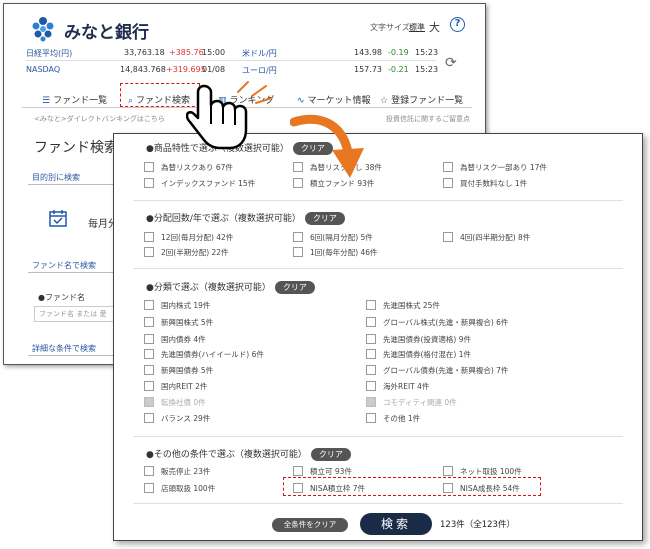  Describe the element at coordinates (49, 53) in the screenshot. I see `market-name-nikkei: 日経平均(円)` at that location.